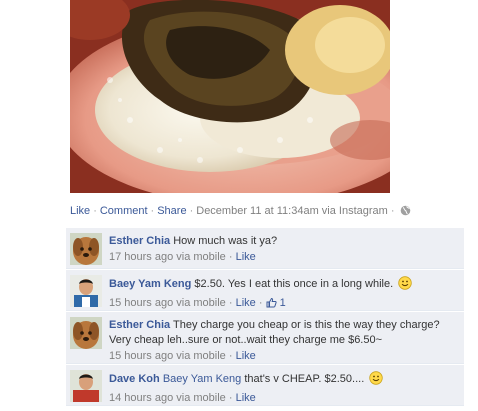 The height and width of the screenshot is (411, 478). I want to click on like-link: Like, so click(80, 211).